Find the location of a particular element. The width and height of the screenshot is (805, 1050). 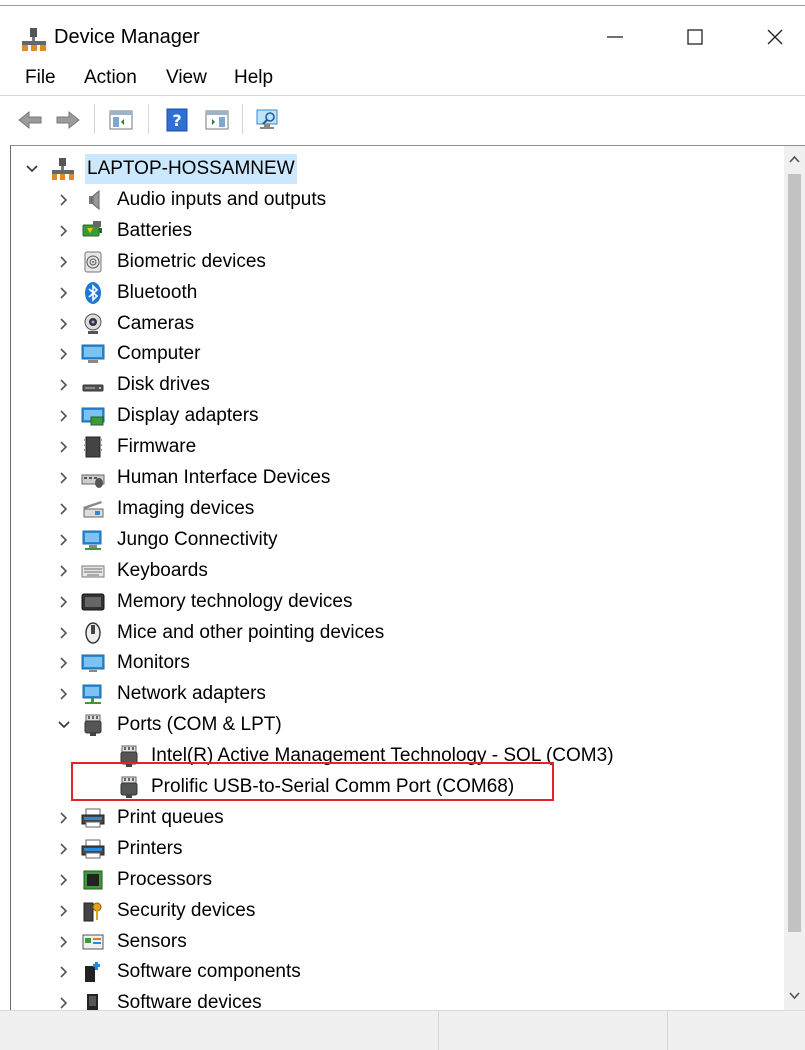

maximize-button is located at coordinates (696, 38).